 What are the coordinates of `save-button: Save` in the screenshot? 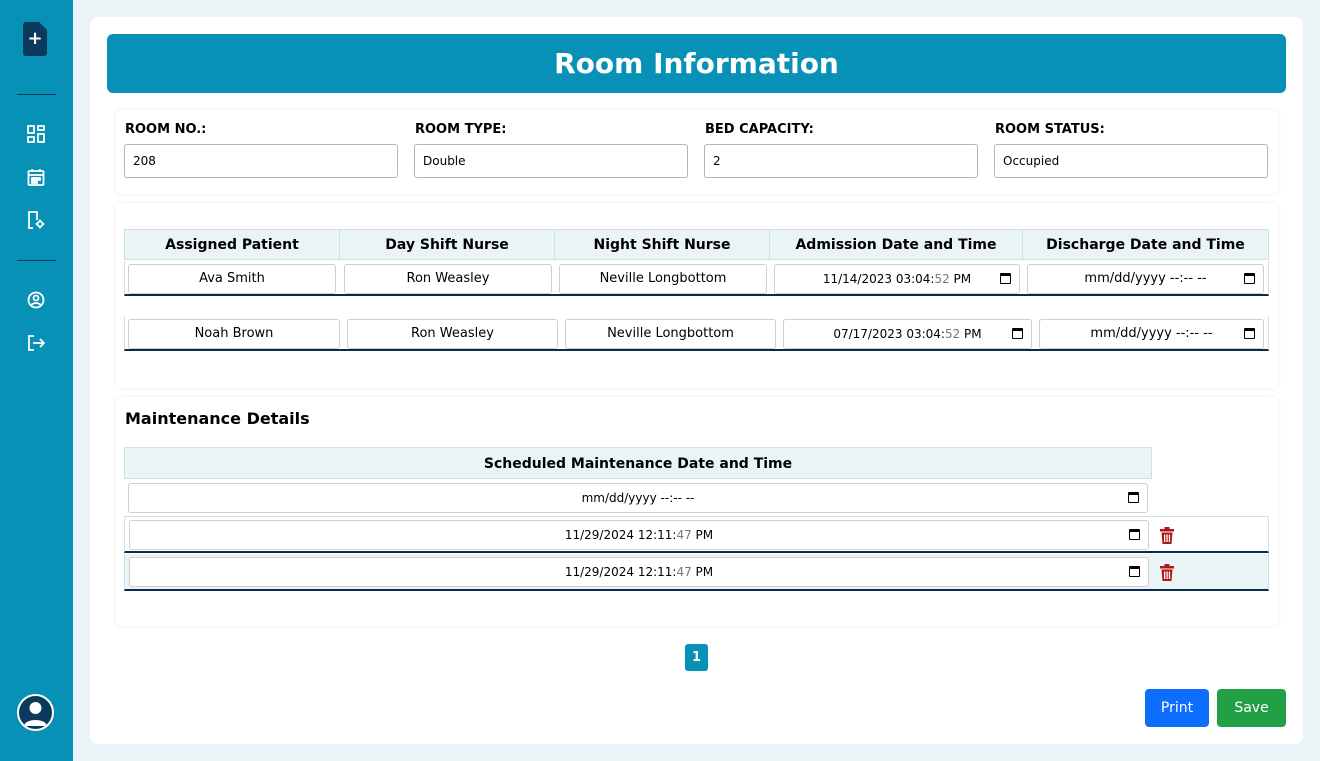 It's located at (1251, 708).